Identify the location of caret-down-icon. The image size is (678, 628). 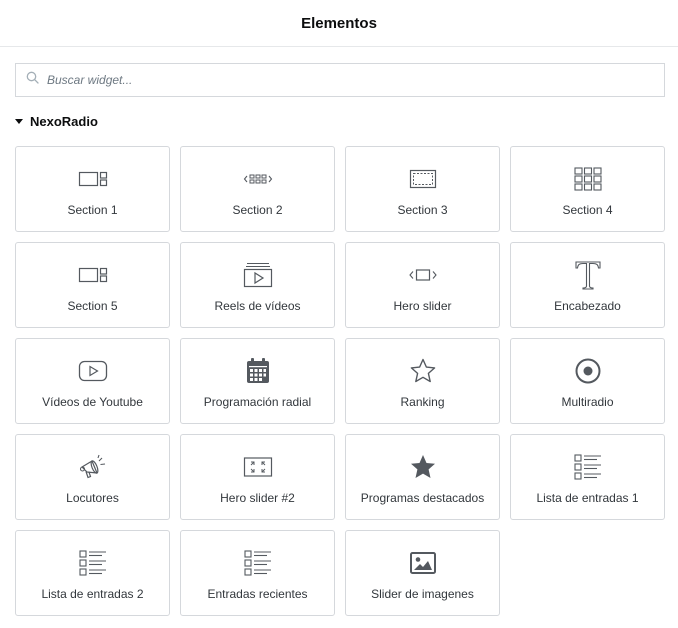
(19, 121).